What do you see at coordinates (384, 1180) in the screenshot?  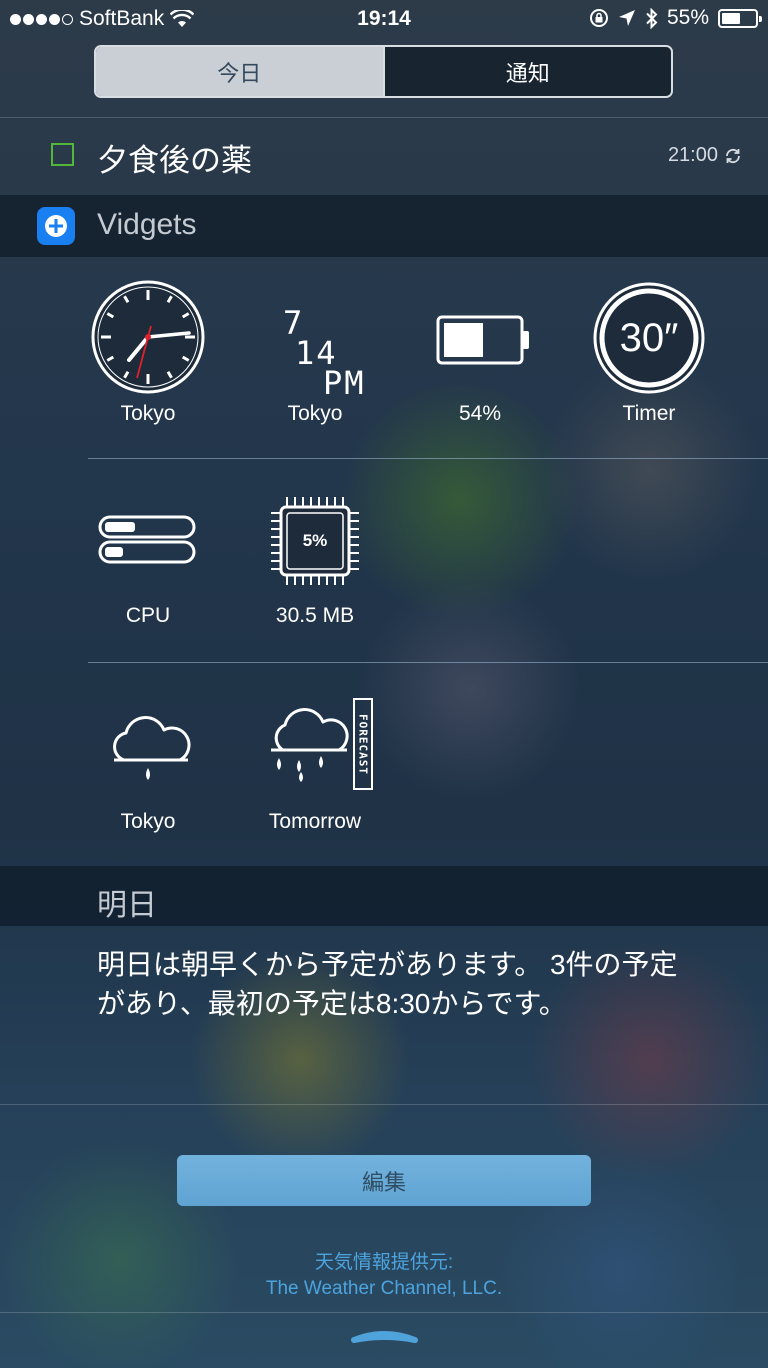 I see `edit-button: 編集` at bounding box center [384, 1180].